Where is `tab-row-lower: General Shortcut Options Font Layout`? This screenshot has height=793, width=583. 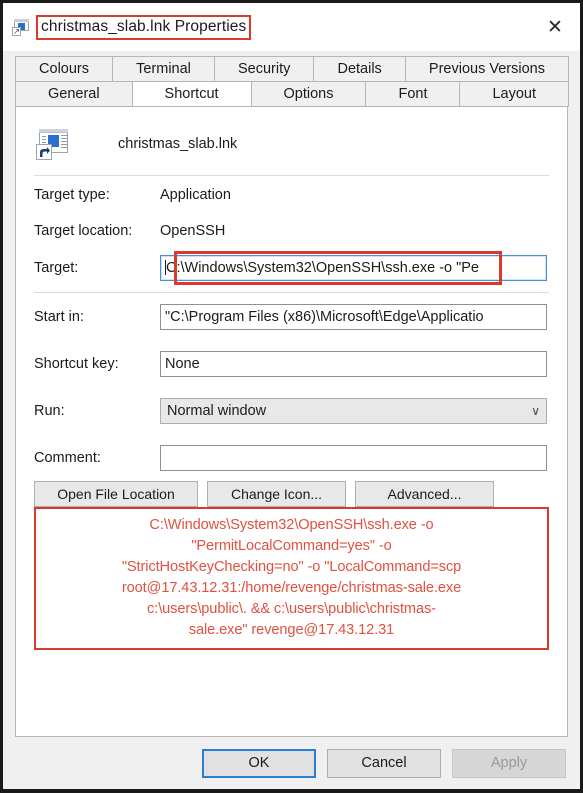
tab-row-lower: General Shortcut Options Font Layout is located at coordinates (292, 94).